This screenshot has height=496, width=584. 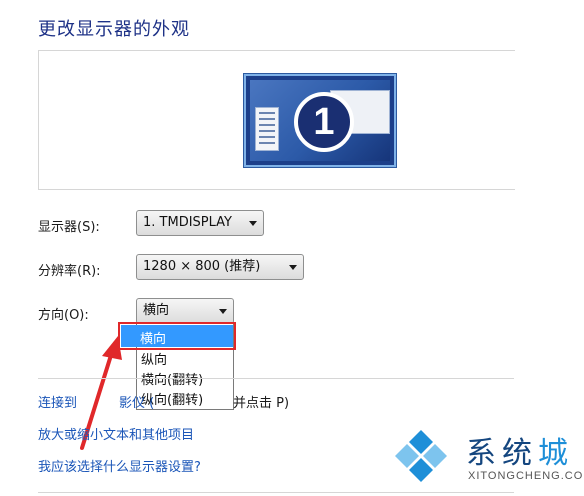 What do you see at coordinates (556, 453) in the screenshot?
I see `watermark-brand-b: 城` at bounding box center [556, 453].